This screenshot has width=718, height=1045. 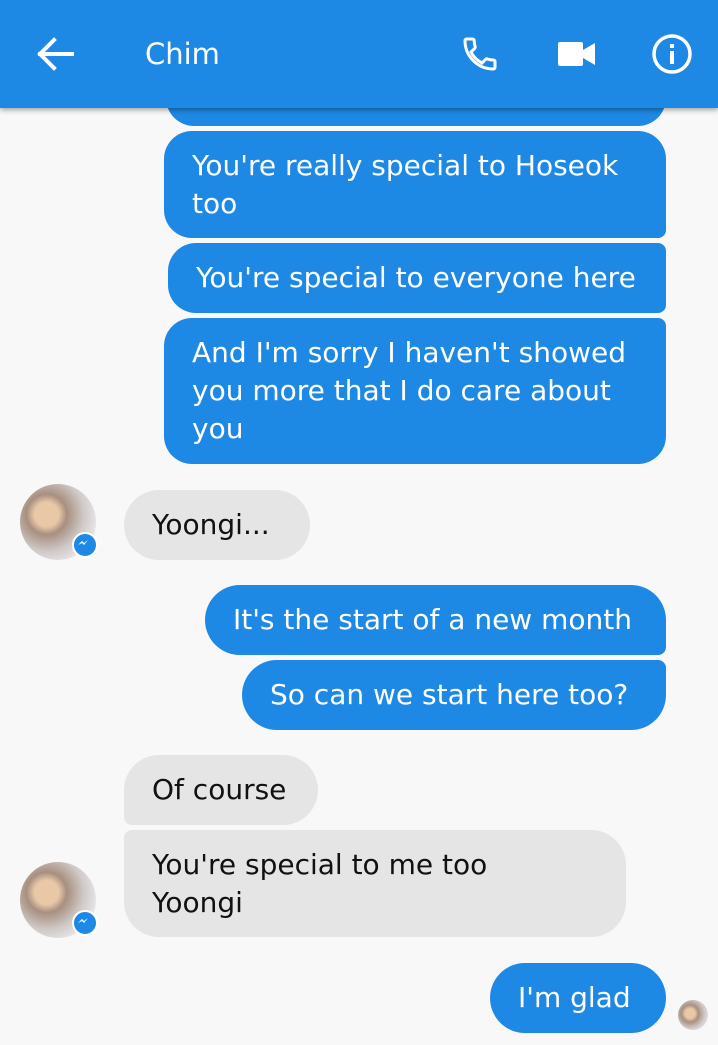 I want to click on message-text: You're special to everyone here, so click(x=416, y=277).